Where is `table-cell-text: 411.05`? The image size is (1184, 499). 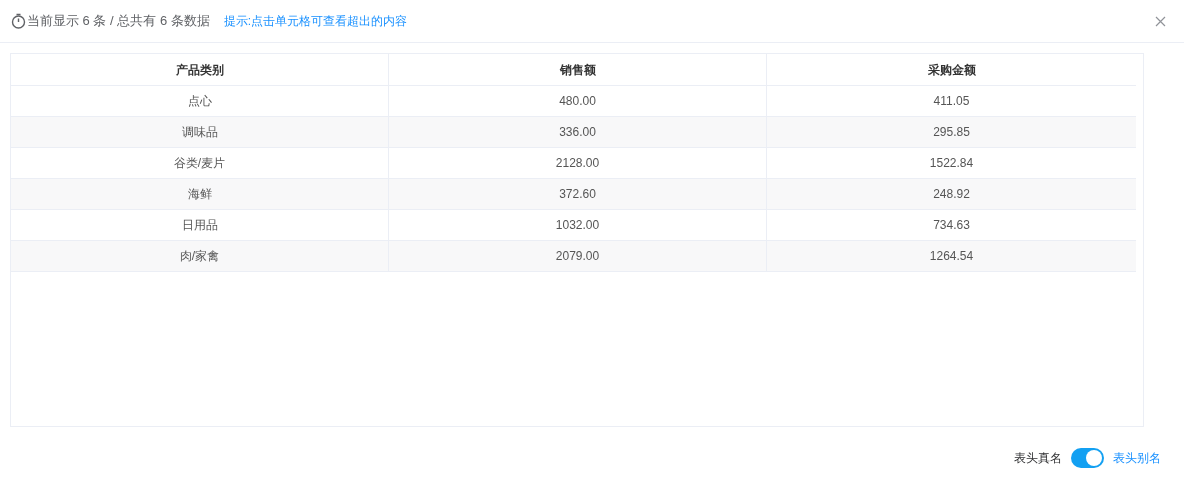
table-cell-text: 411.05 is located at coordinates (951, 101).